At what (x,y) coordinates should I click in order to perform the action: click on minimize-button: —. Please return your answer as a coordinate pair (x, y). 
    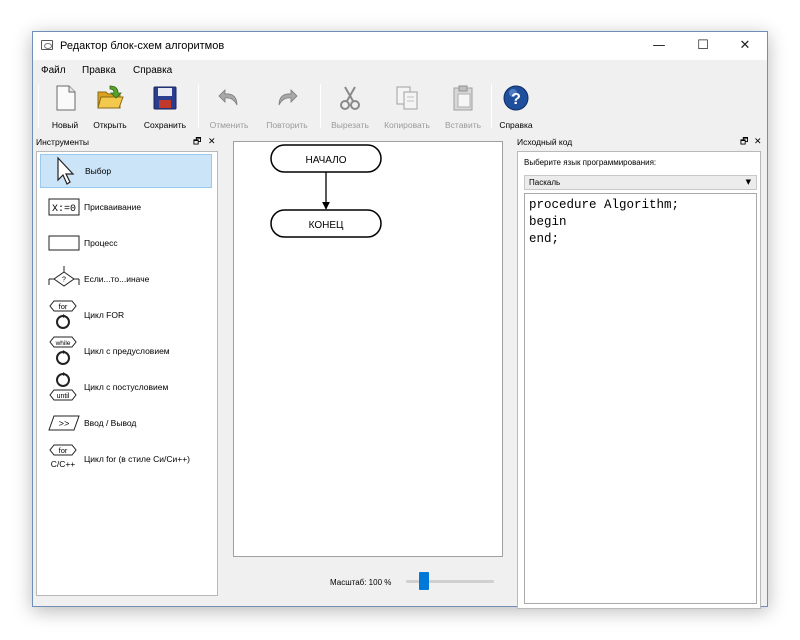
    Looking at the image, I should click on (659, 46).